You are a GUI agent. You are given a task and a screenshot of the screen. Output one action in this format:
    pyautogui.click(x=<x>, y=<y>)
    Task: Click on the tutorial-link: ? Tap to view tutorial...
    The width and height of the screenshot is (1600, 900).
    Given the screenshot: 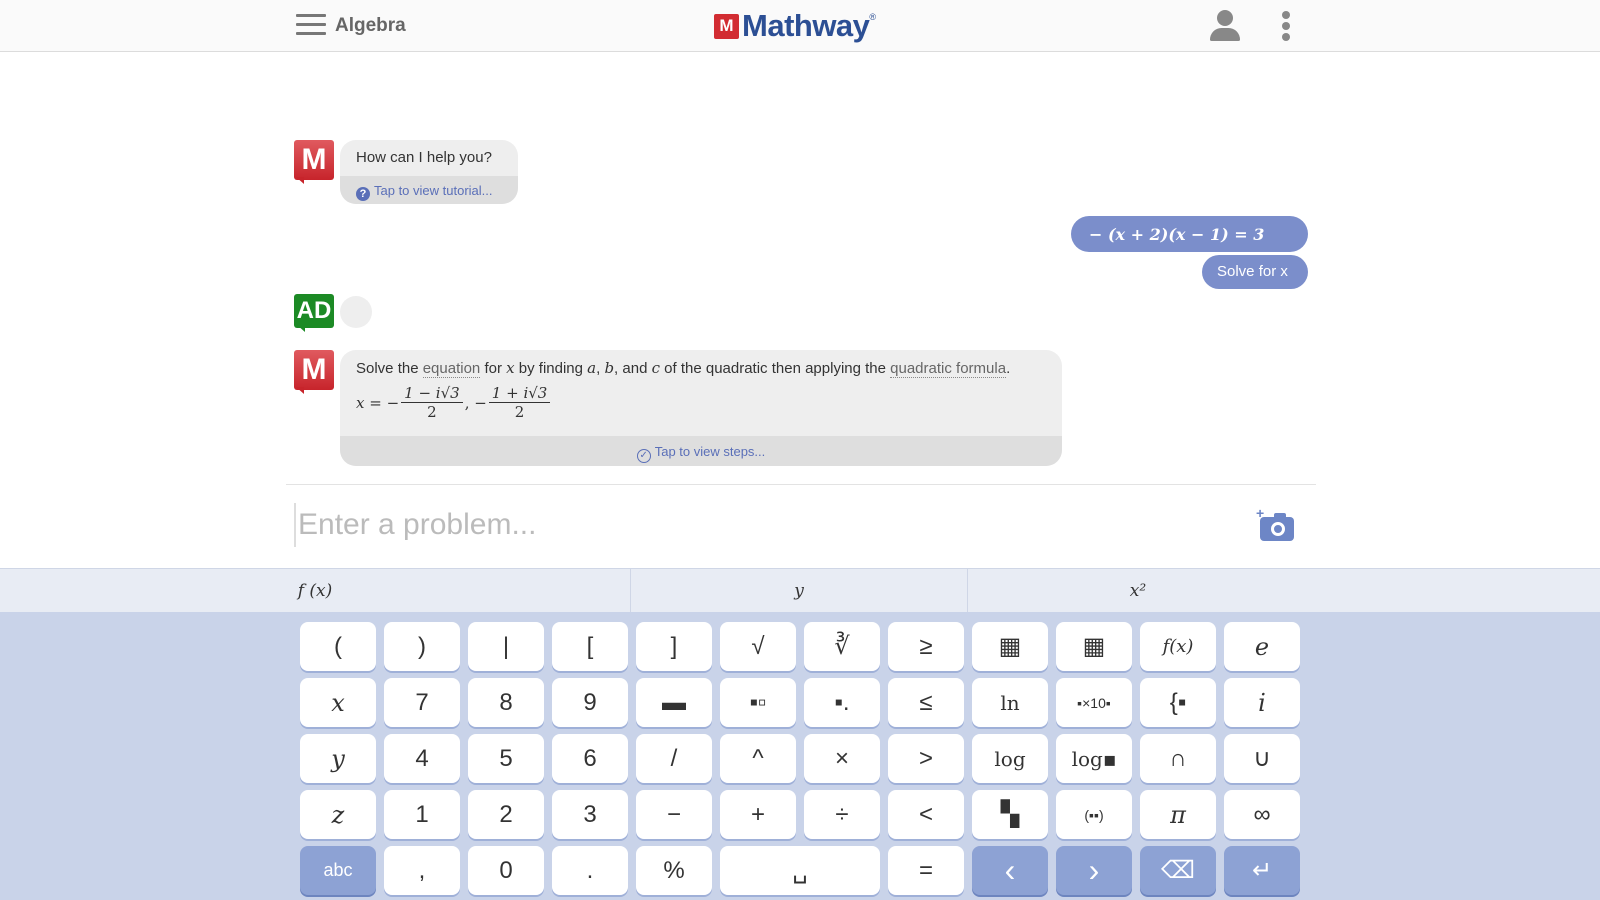 What is the action you would take?
    pyautogui.click(x=429, y=190)
    